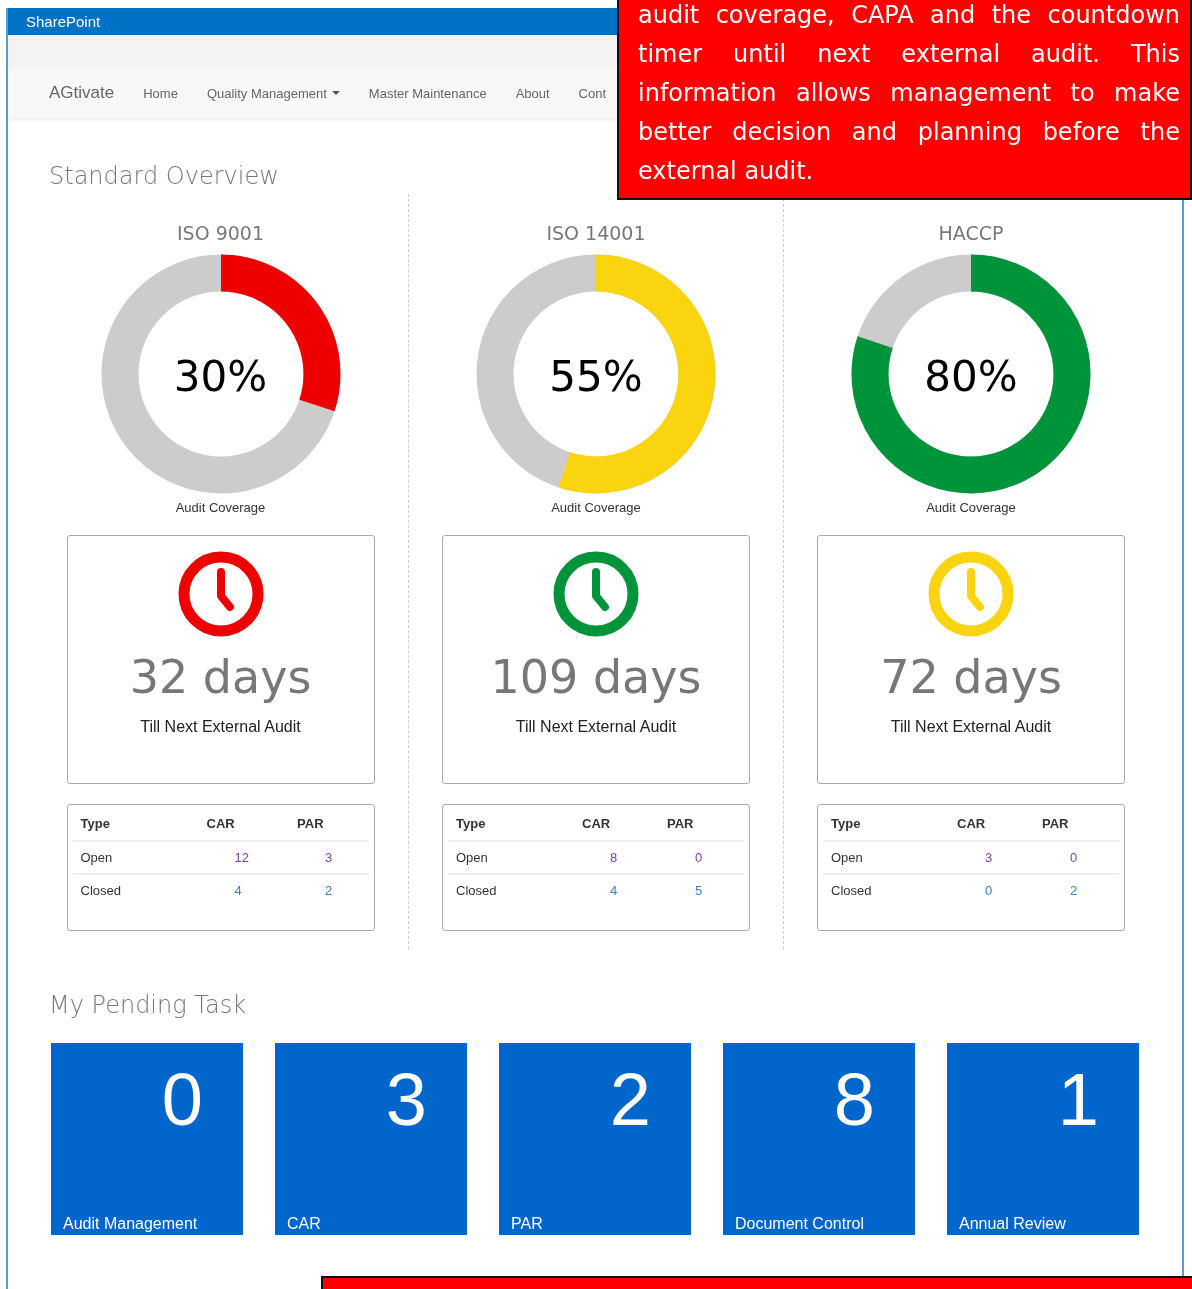 The image size is (1192, 1289). Describe the element at coordinates (82, 93) in the screenshot. I see `brand-link: AGtivate` at that location.